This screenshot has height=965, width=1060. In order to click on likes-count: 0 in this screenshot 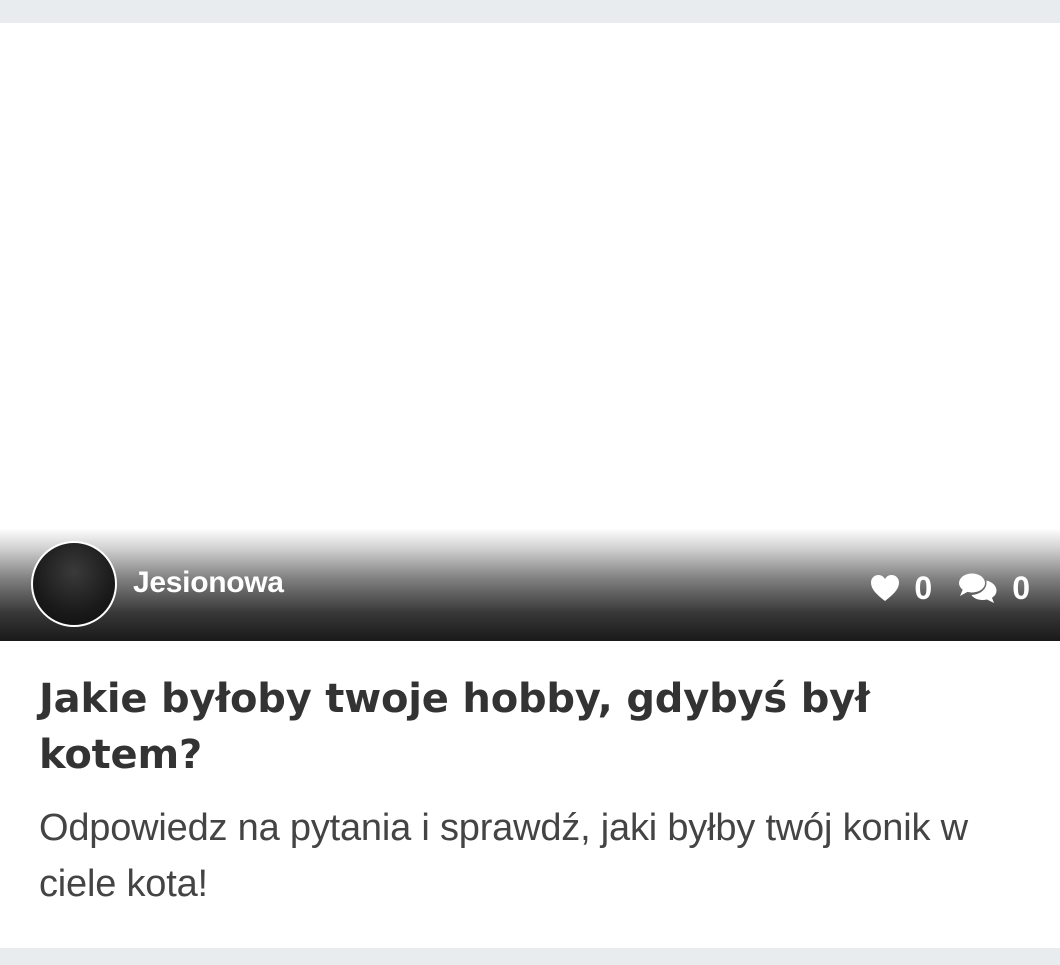, I will do `click(923, 587)`.